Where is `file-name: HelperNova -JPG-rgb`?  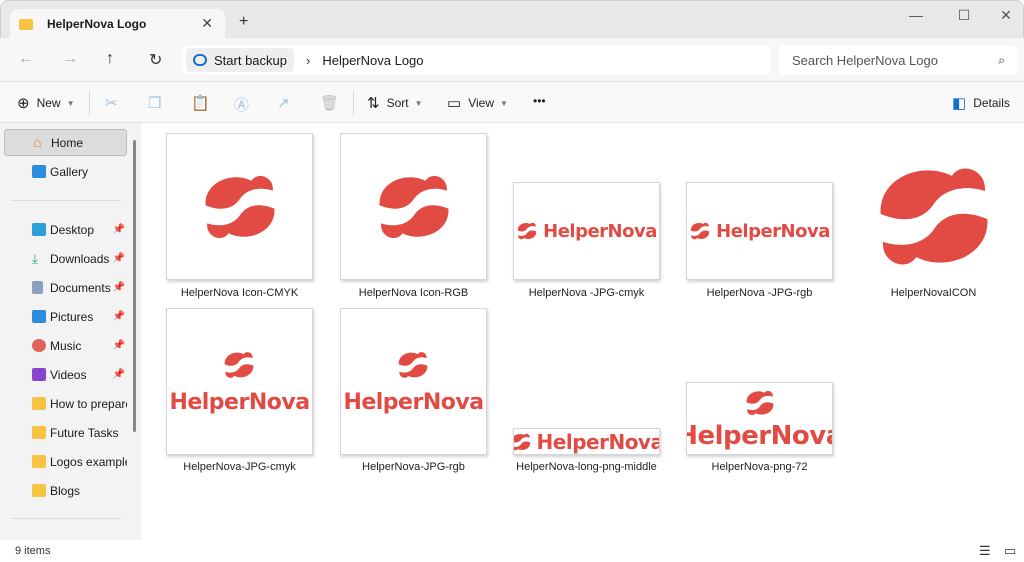 file-name: HelperNova -JPG-rgb is located at coordinates (760, 293).